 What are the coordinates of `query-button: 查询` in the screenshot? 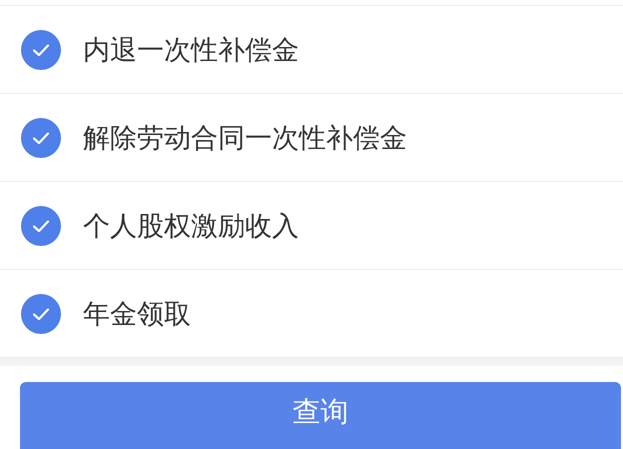 It's located at (320, 415).